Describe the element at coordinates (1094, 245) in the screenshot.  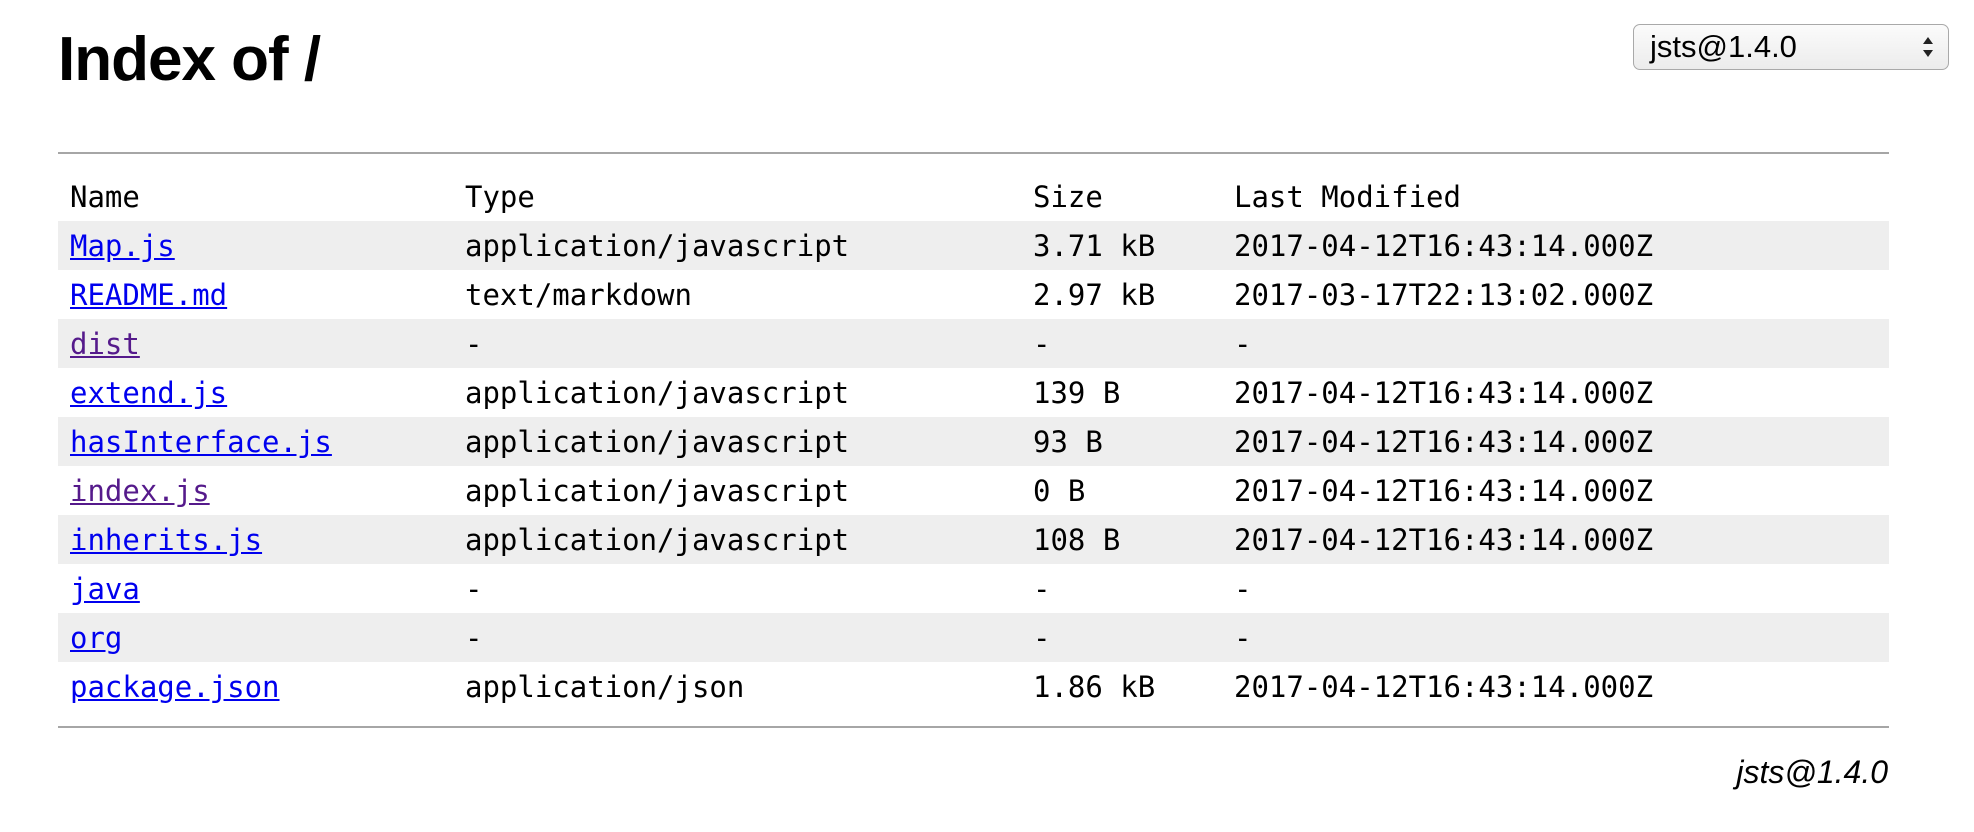
I see `cell-size: 3.71 kB` at that location.